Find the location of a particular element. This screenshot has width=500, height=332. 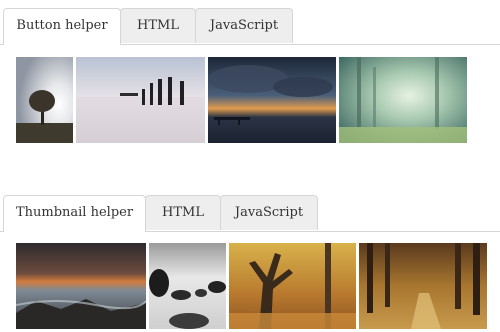

misty-forest-image is located at coordinates (403, 100).